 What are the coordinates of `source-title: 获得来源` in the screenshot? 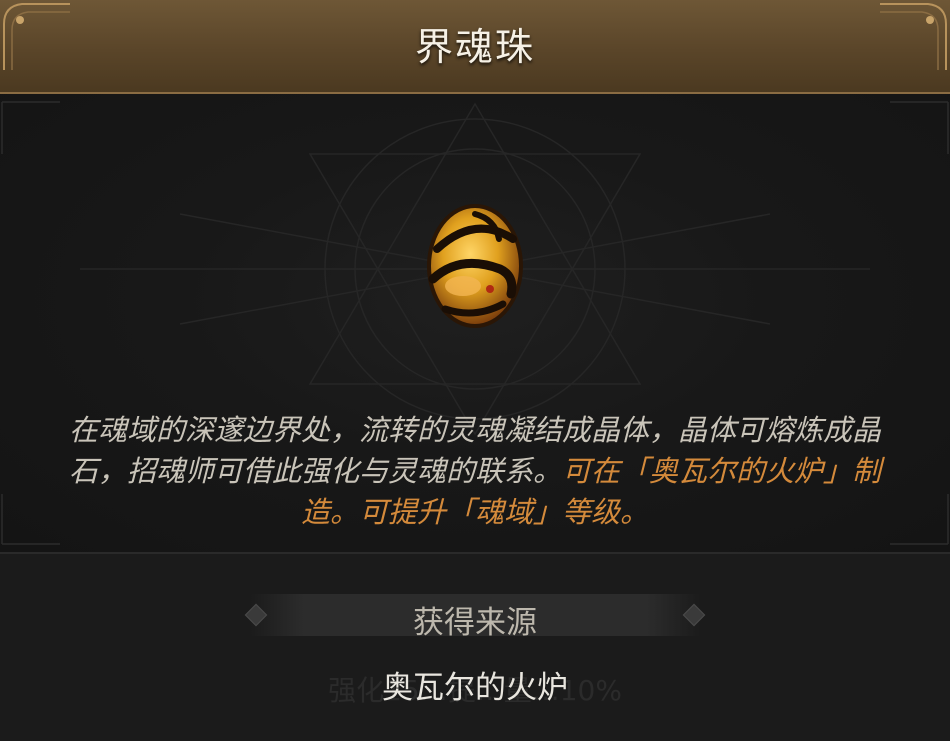 It's located at (475, 623).